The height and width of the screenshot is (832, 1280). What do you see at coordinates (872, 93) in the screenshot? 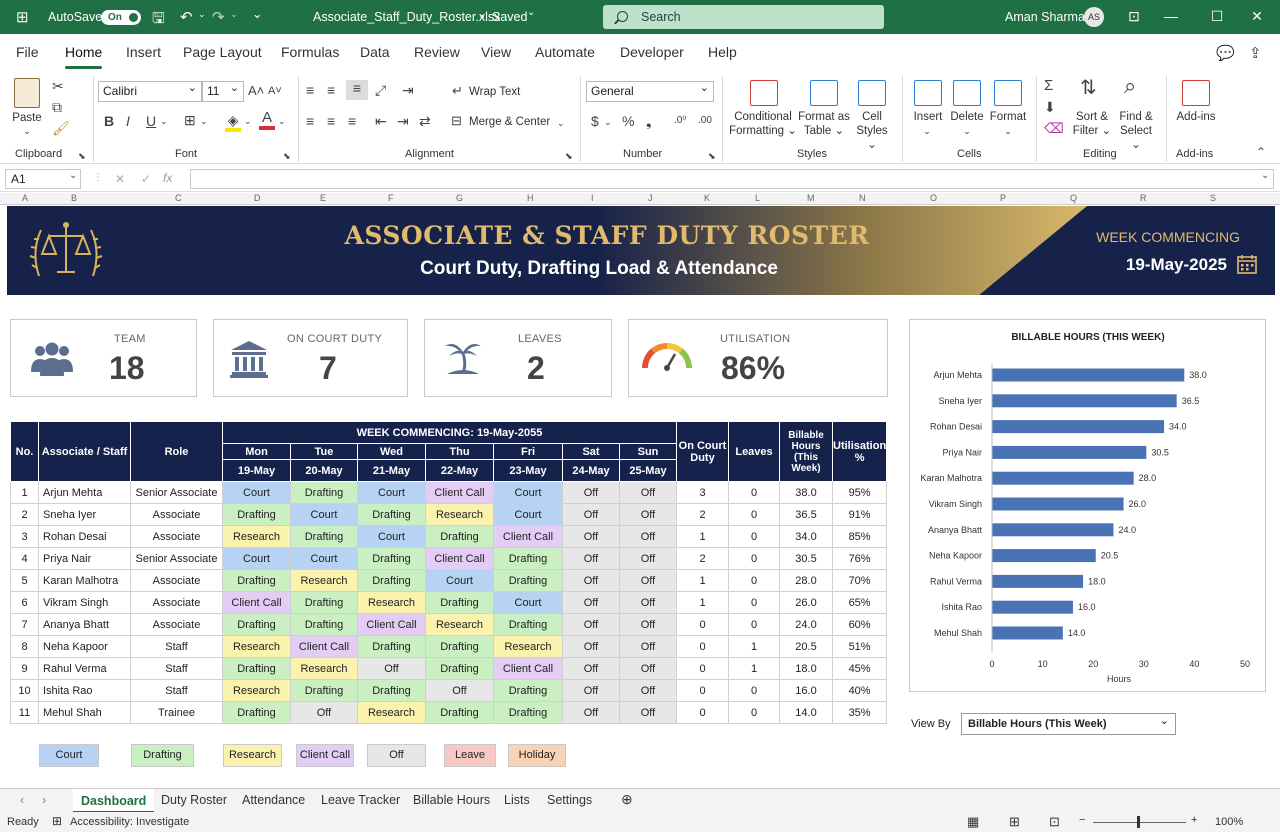
I see `cell-styles-icon` at bounding box center [872, 93].